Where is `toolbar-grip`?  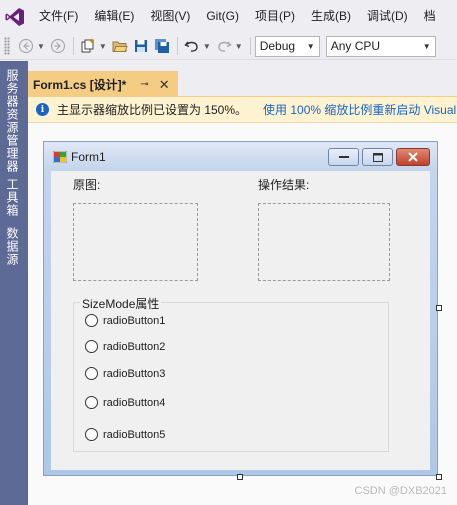 toolbar-grip is located at coordinates (7, 46).